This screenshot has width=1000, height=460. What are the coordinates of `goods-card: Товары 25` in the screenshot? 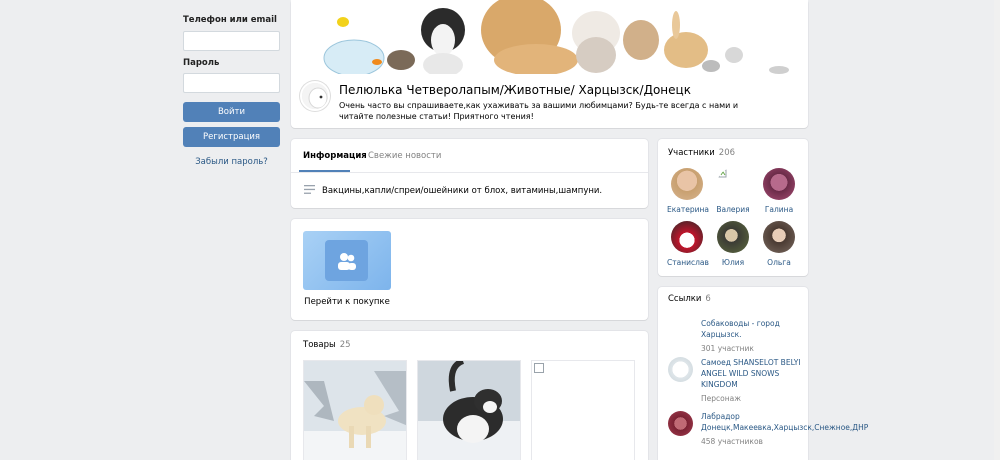 It's located at (469, 395).